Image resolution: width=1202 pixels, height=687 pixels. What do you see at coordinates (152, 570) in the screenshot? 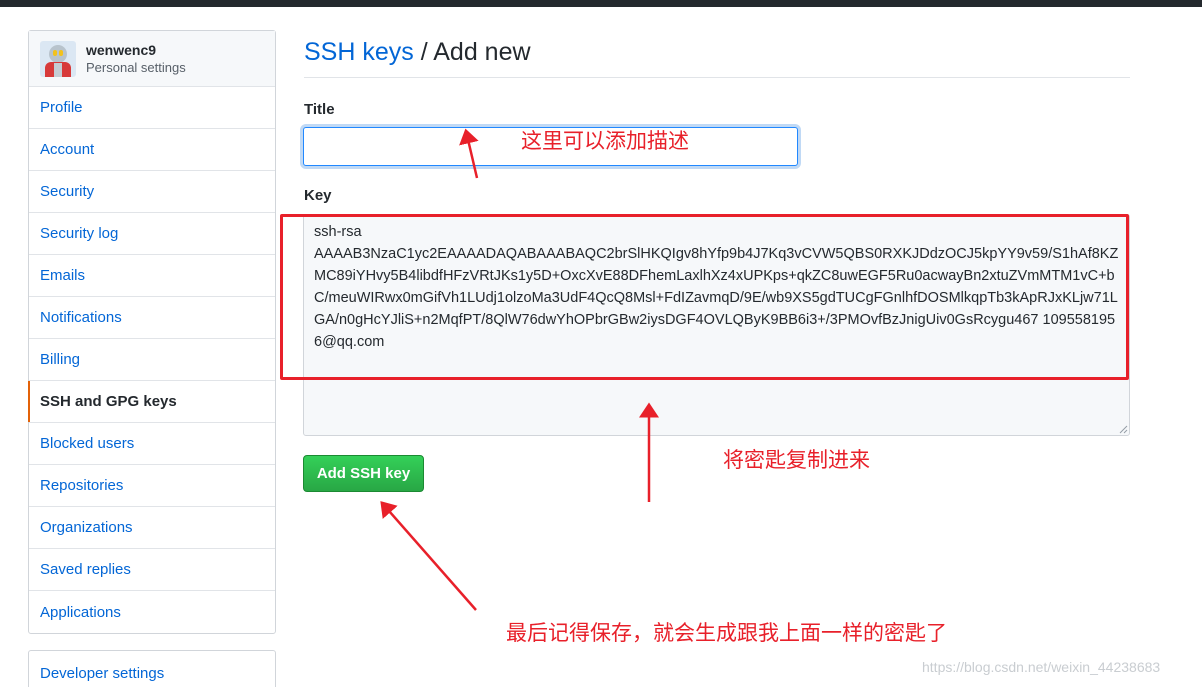
I see `sidebar-item-saved-replies: Saved replies` at bounding box center [152, 570].